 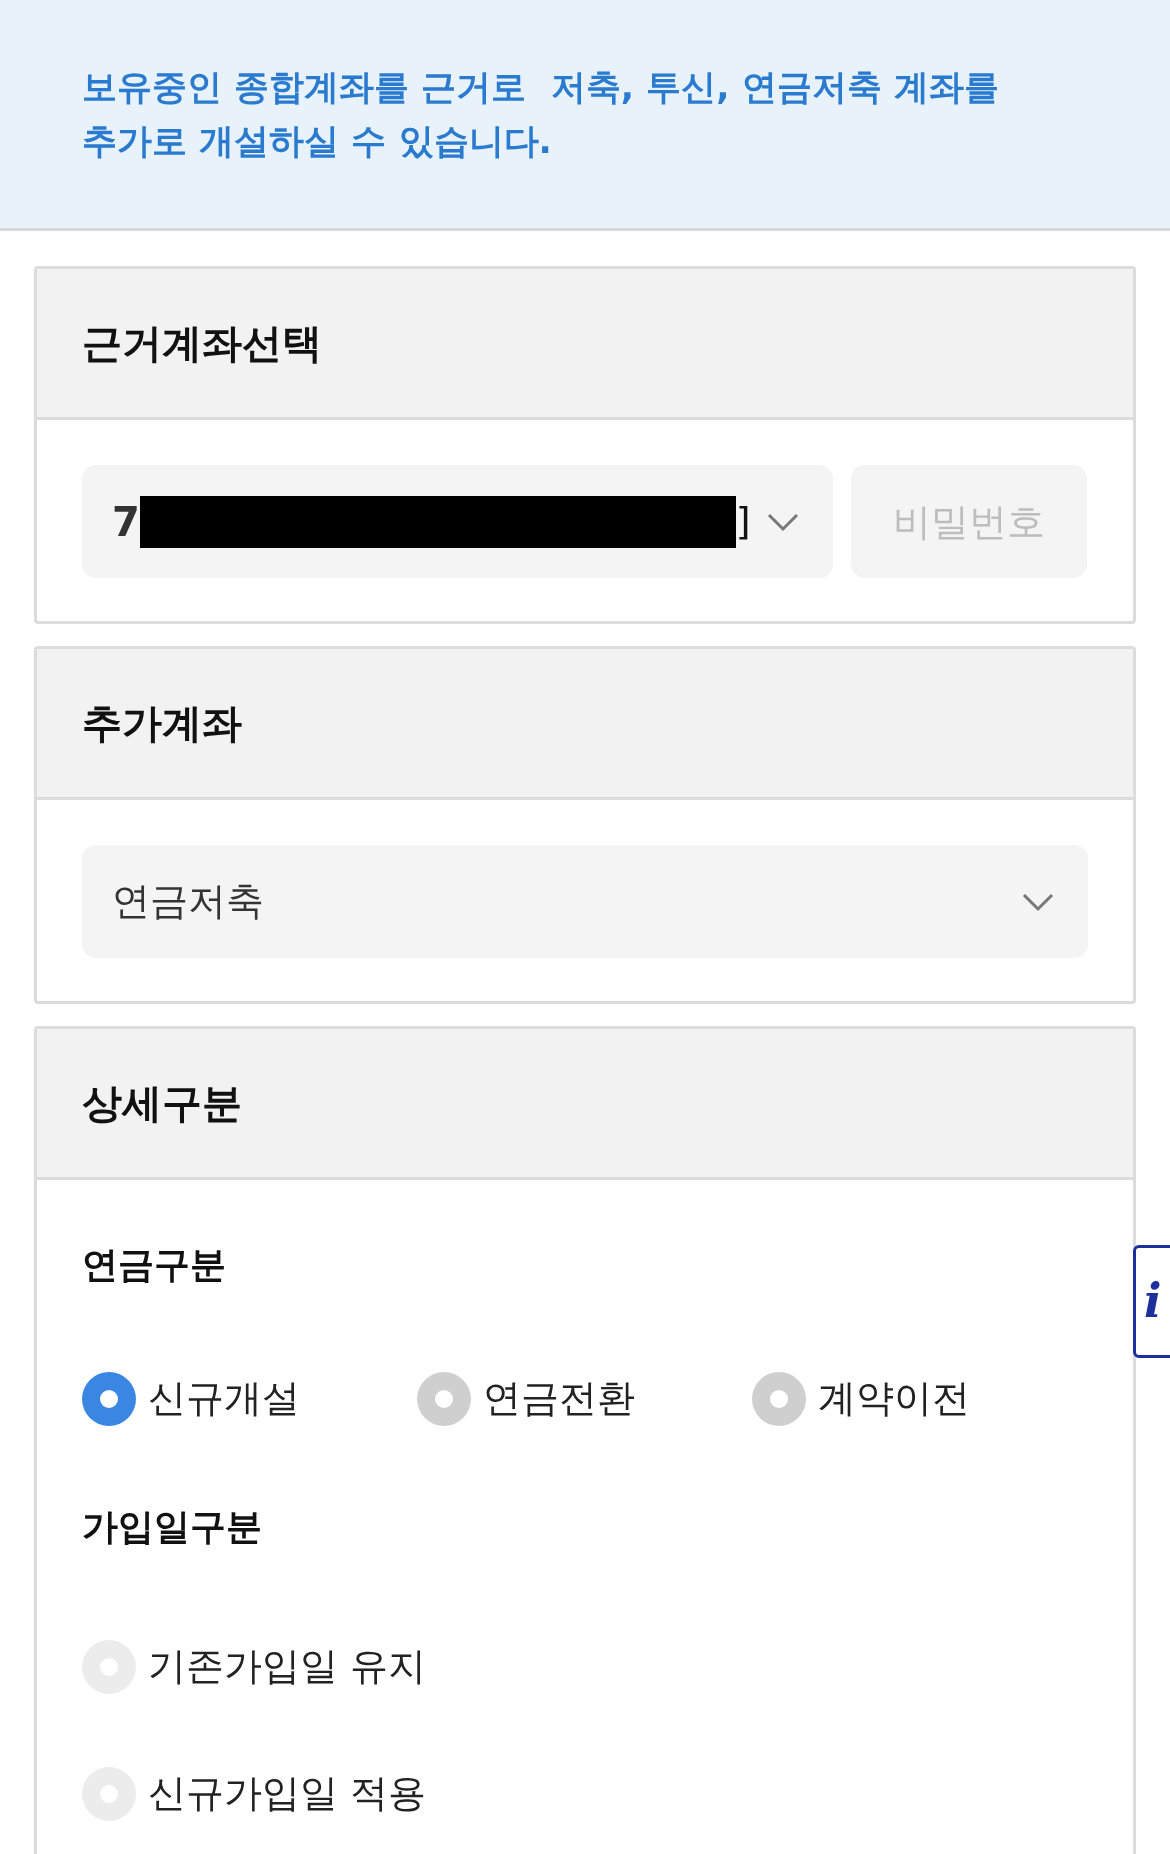 I want to click on account-dropdown: 7 ], so click(x=457, y=521).